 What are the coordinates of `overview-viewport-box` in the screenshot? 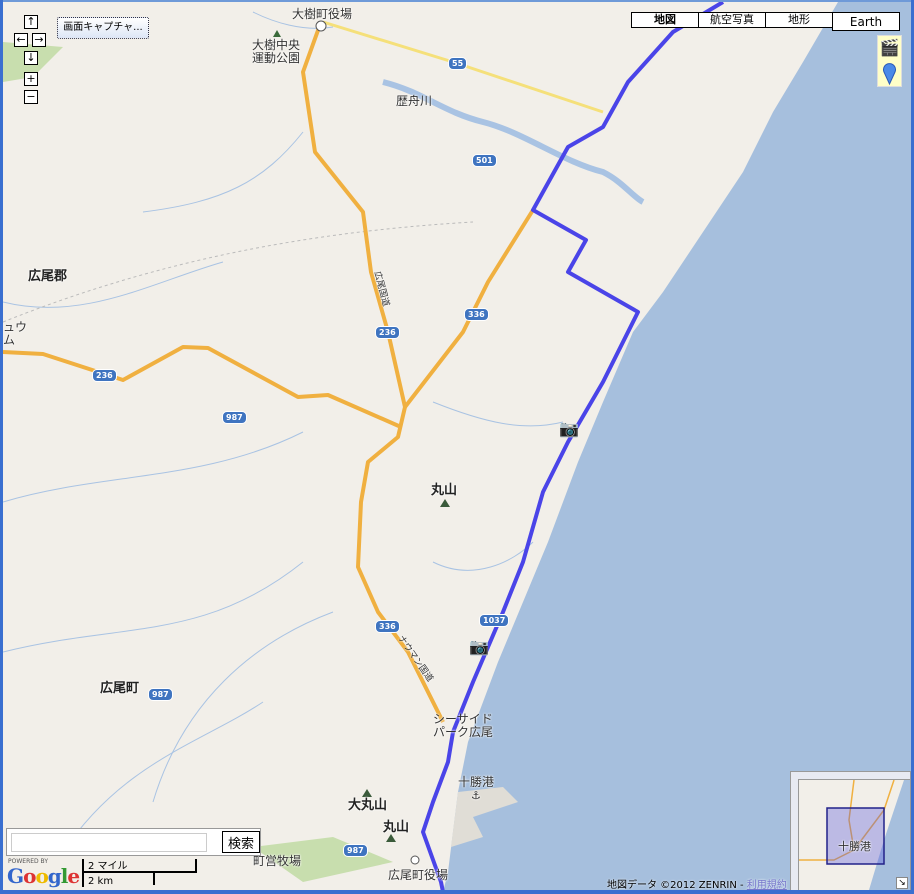 It's located at (855, 836).